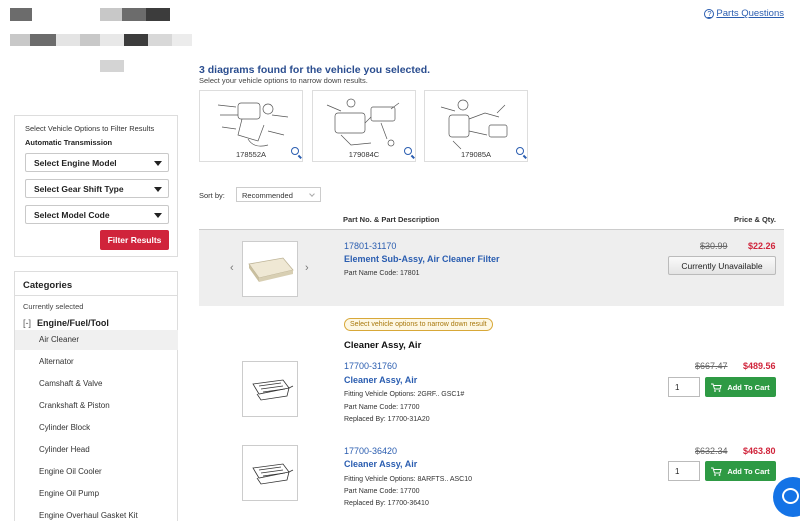  Describe the element at coordinates (759, 366) in the screenshot. I see `sale-price: $489.56` at that location.